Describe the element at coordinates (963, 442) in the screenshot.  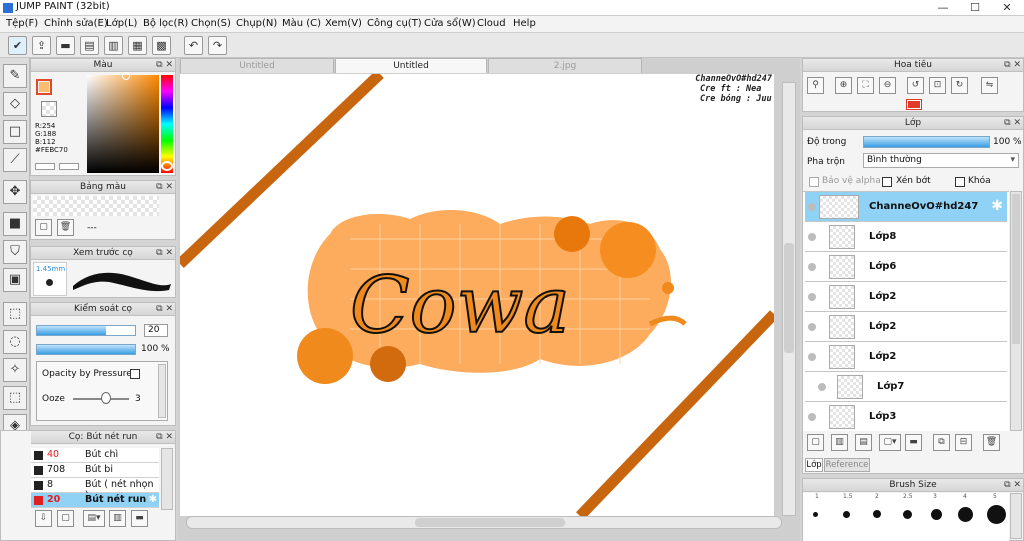
I see `merge-layer-icon: ⊟` at that location.